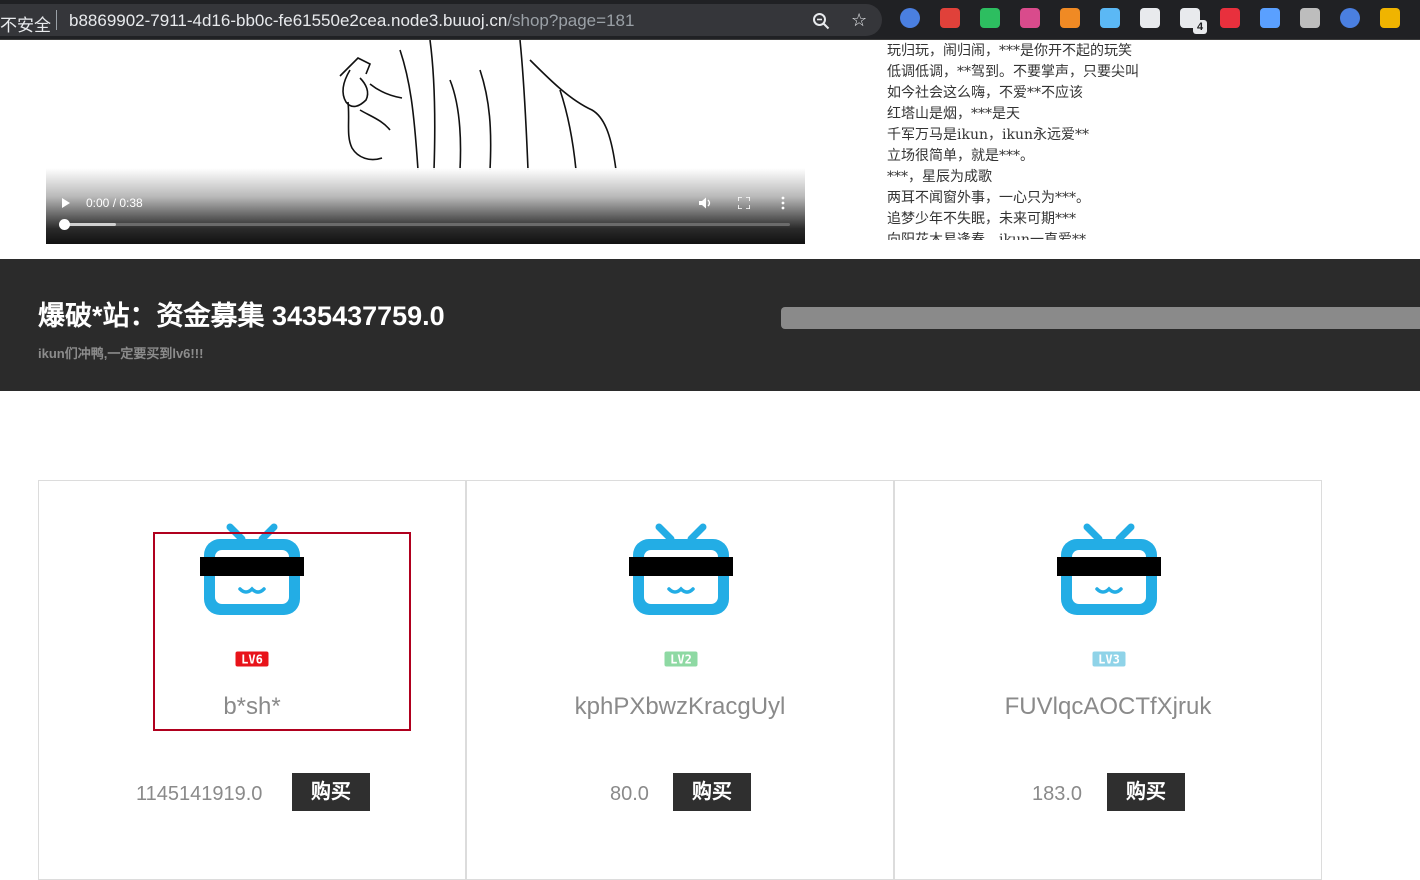 Image resolution: width=1420 pixels, height=880 pixels. What do you see at coordinates (1270, 18) in the screenshot?
I see `pin-extension-icon` at bounding box center [1270, 18].